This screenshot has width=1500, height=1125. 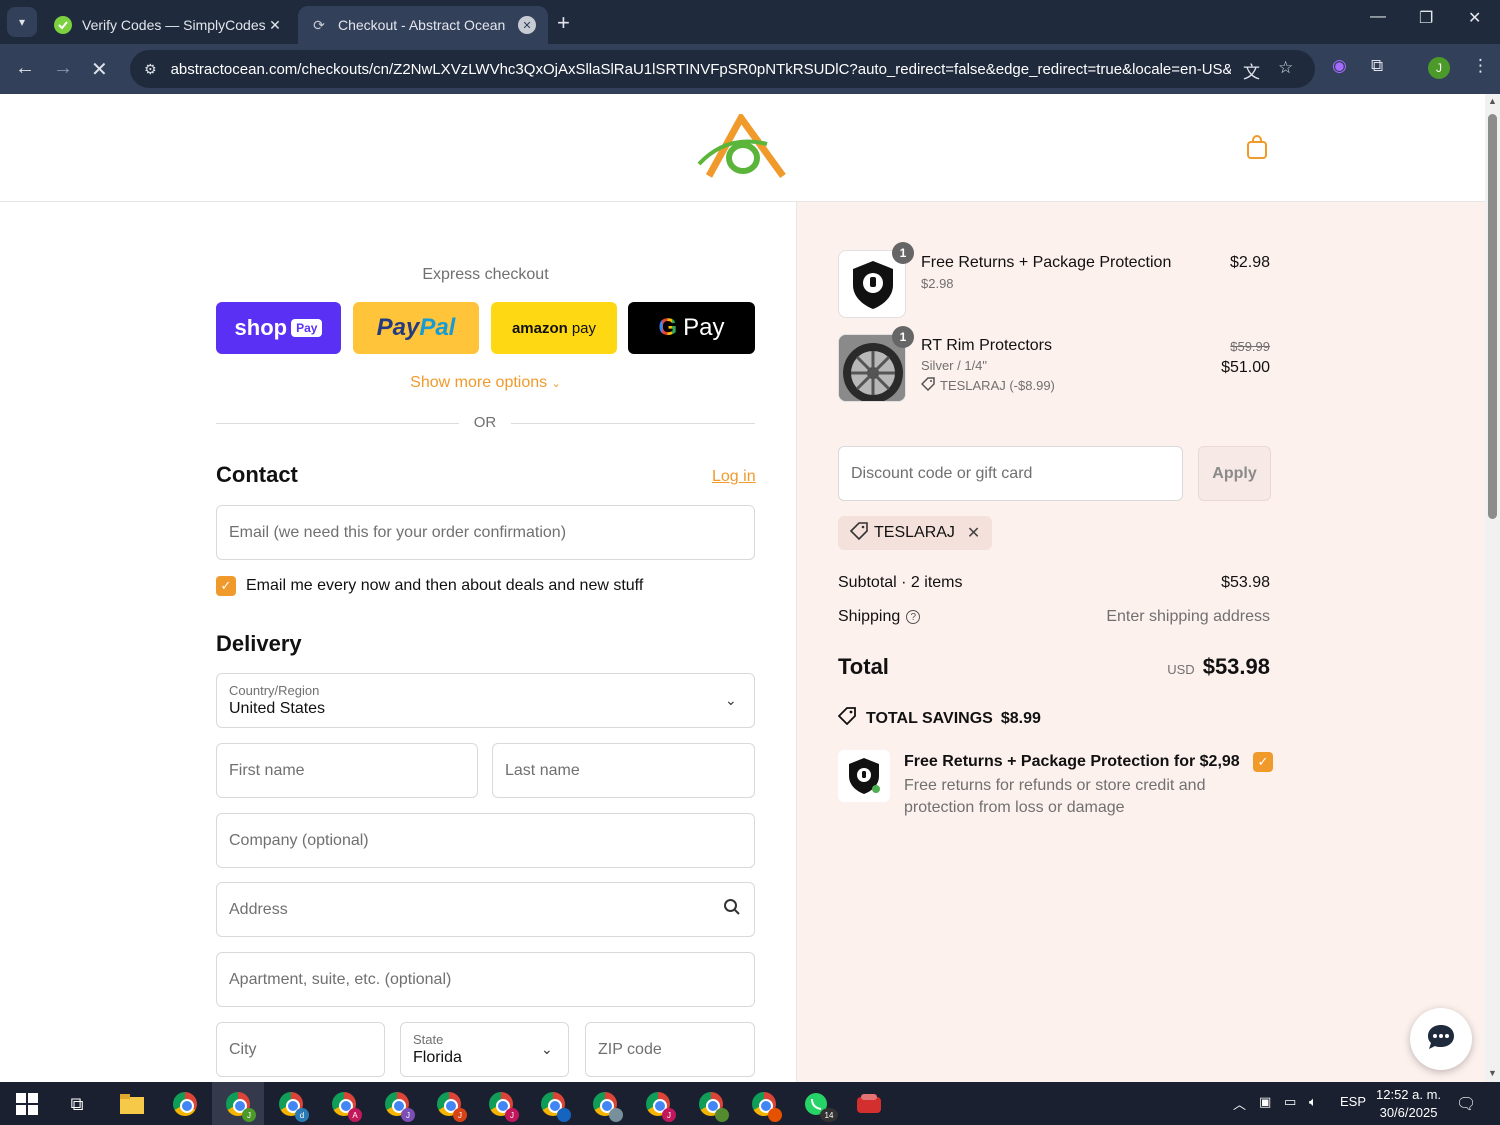 What do you see at coordinates (997, 385) in the screenshot?
I see `discount-code-text: TESLARAJ (-$8.99)` at bounding box center [997, 385].